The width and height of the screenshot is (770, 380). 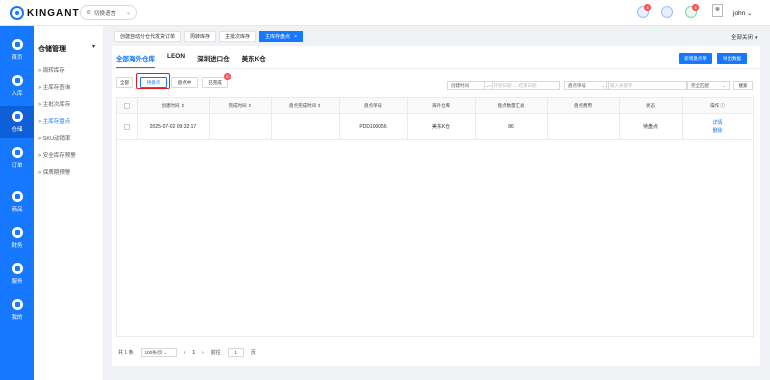 What do you see at coordinates (253, 353) in the screenshot?
I see `page-suffix: 页` at bounding box center [253, 353].